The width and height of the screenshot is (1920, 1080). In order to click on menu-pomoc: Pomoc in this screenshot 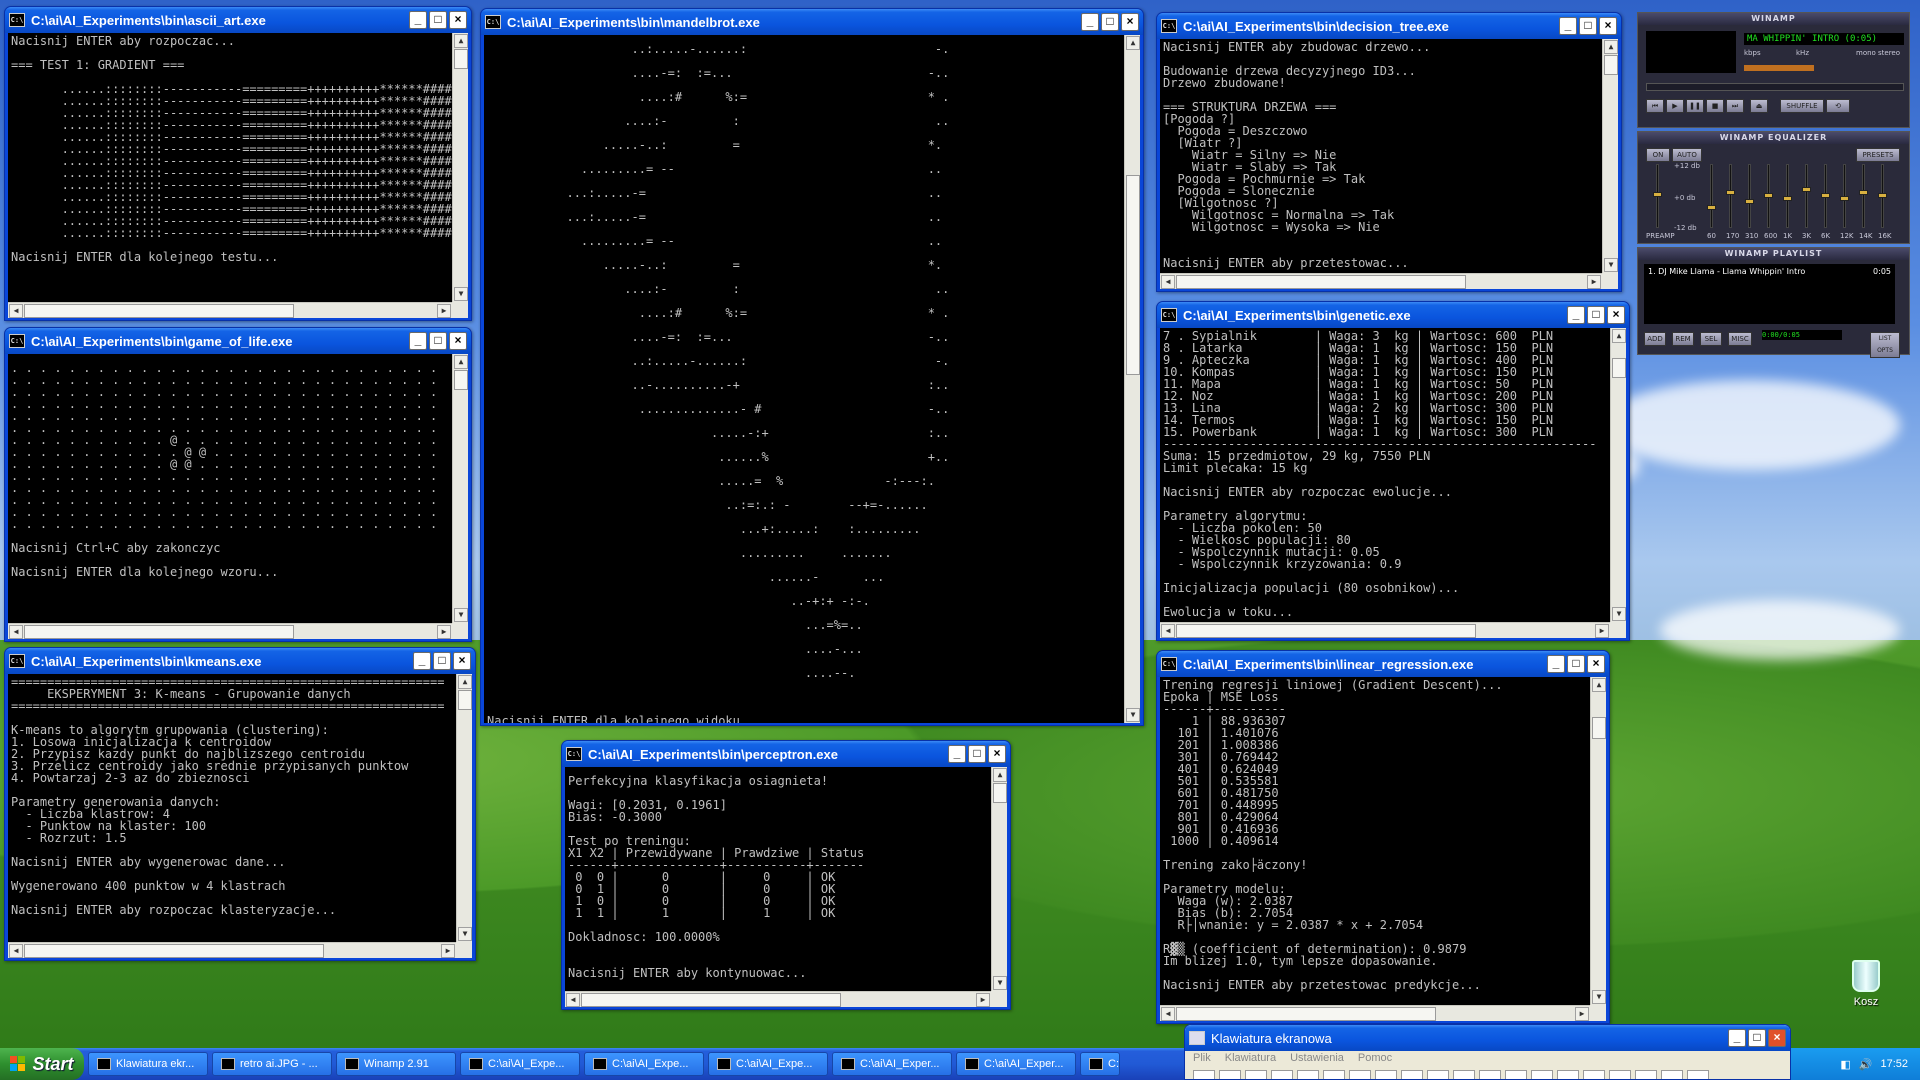, I will do `click(1375, 1059)`.